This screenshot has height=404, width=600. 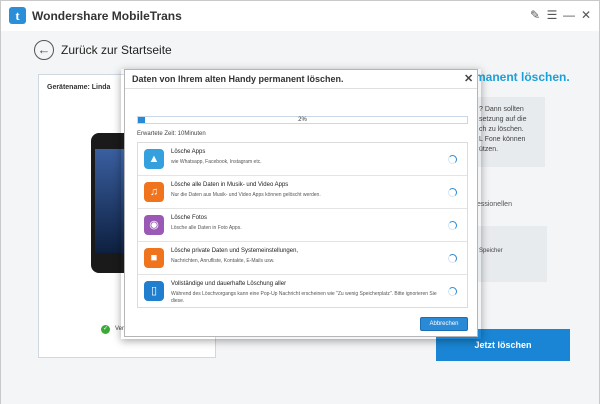 I want to click on progress-bar: 2%, so click(x=302, y=120).